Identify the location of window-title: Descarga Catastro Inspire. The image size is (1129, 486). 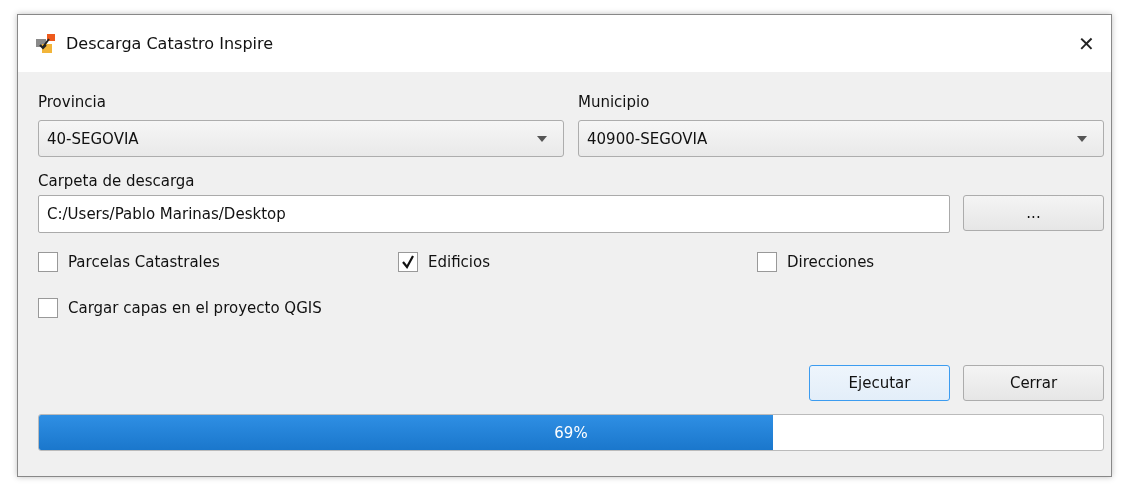
(170, 43).